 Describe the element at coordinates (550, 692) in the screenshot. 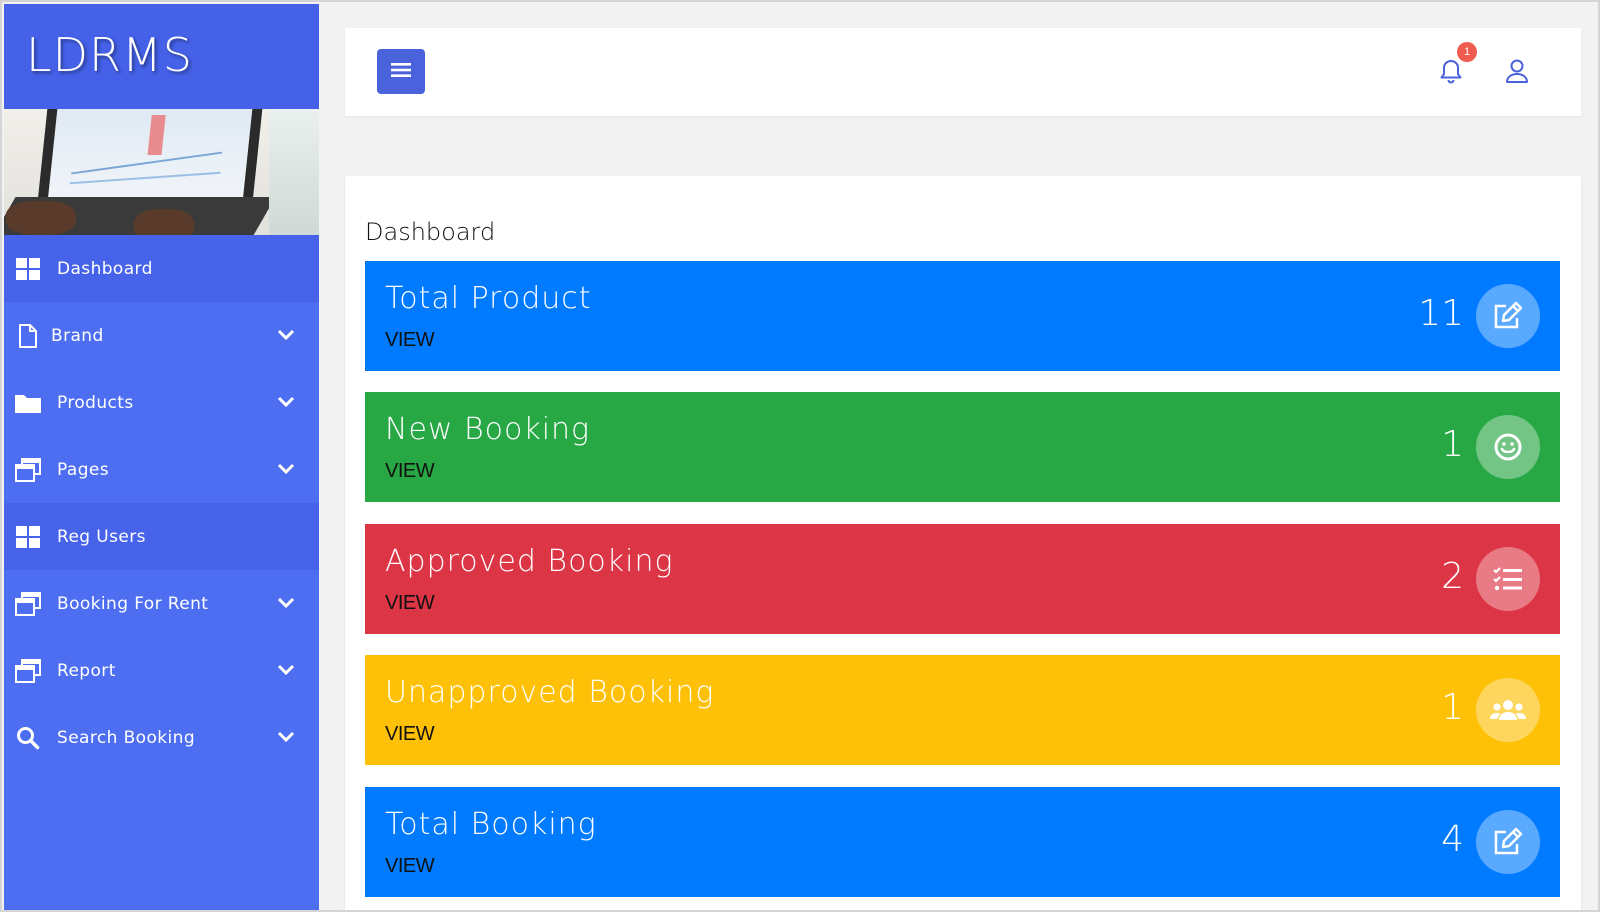

I see `stat-title: Unapproved Booking` at that location.